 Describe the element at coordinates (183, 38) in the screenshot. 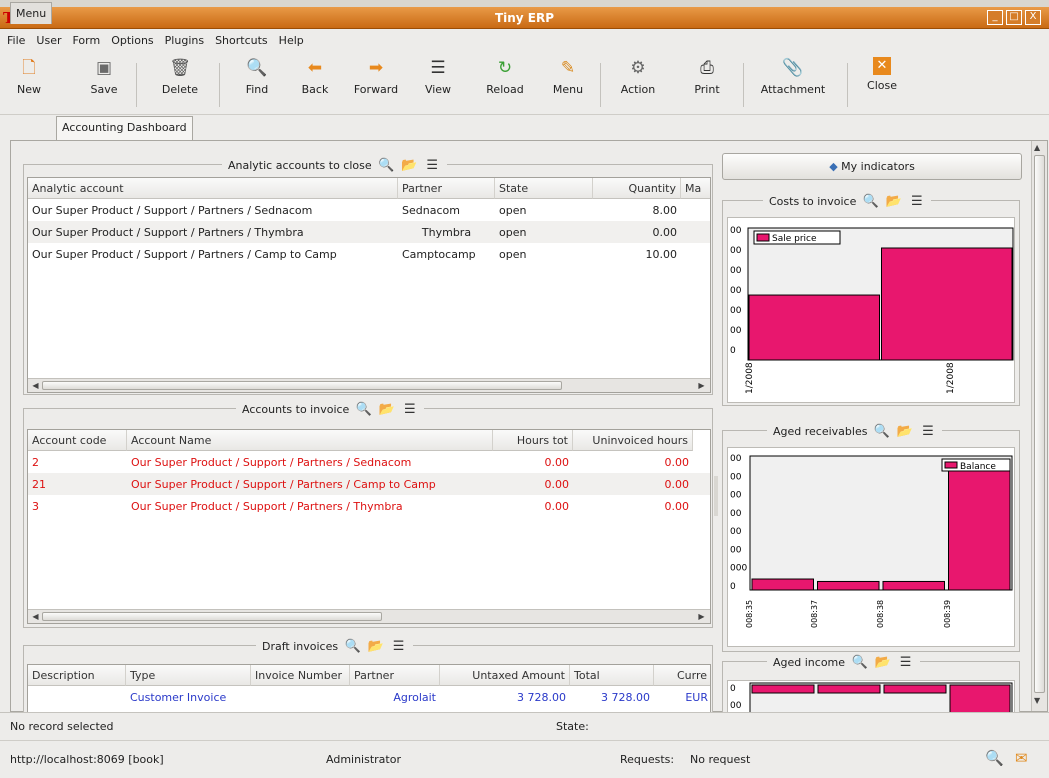

I see `menu-plugins: Plugins` at that location.